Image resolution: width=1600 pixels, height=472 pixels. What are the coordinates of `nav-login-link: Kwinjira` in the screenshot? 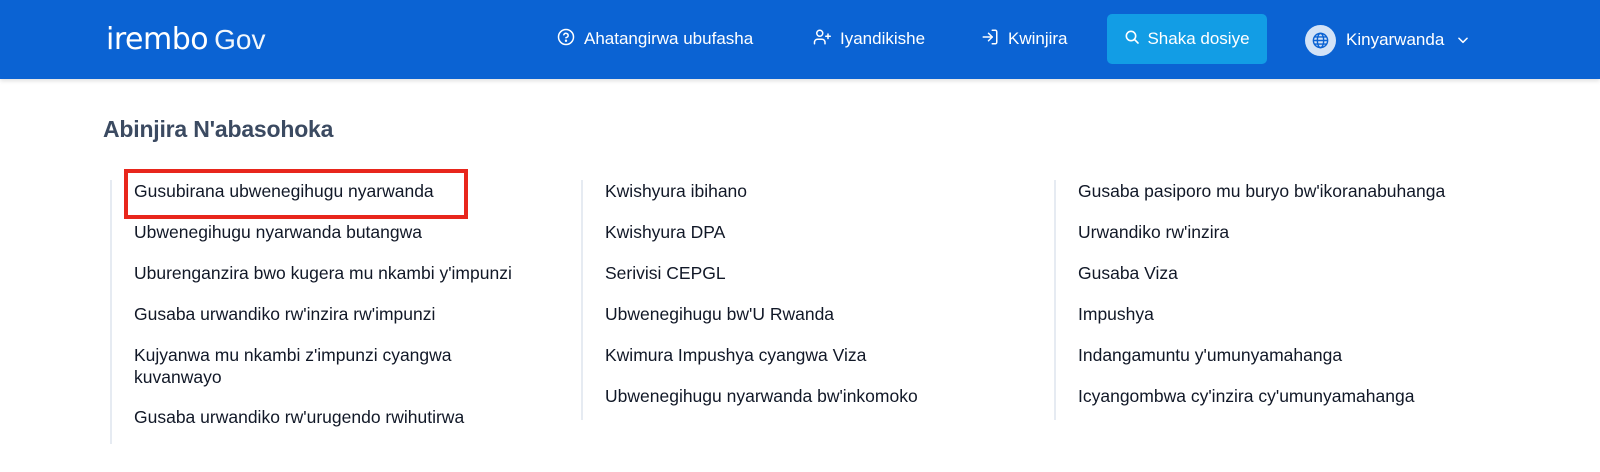 It's located at (1024, 39).